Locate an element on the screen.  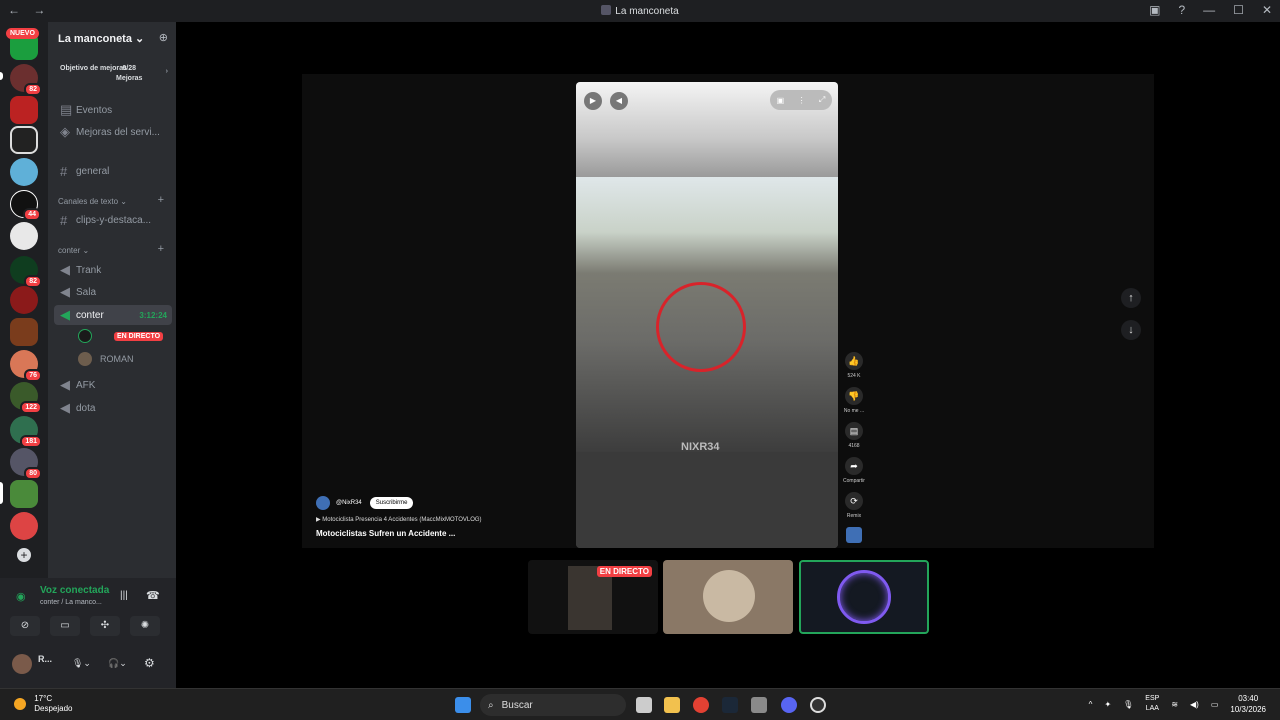
participant-tile-cat is located at coordinates (728, 597).